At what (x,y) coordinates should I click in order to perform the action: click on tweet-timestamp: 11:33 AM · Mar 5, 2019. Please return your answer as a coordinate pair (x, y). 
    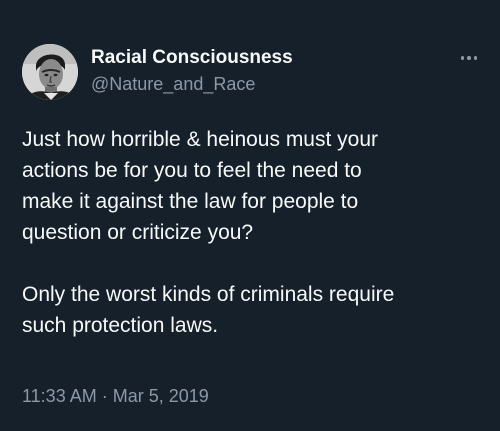
    Looking at the image, I should click on (115, 396).